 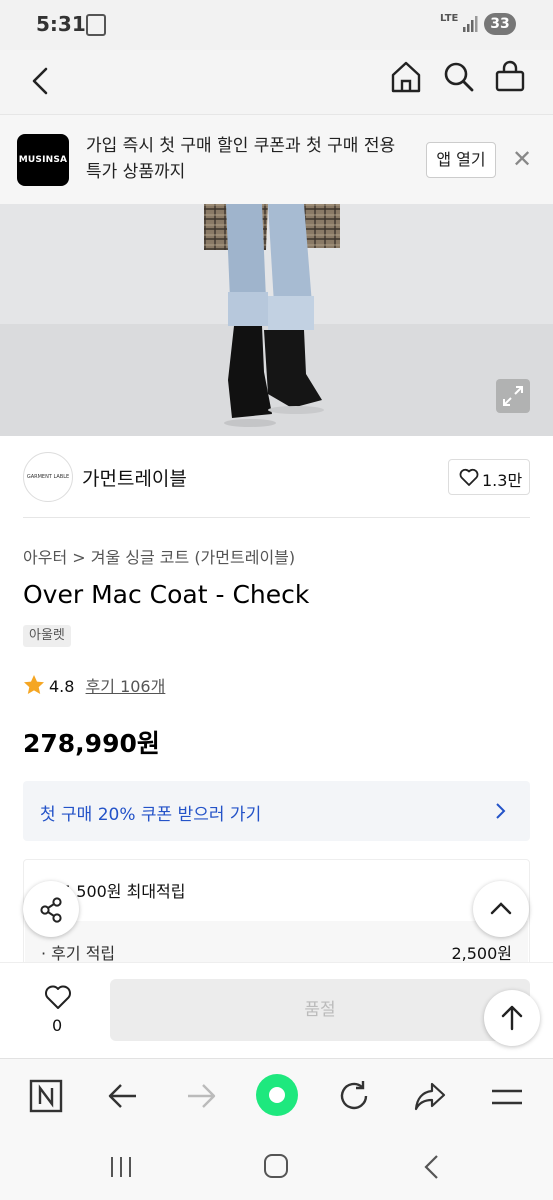 What do you see at coordinates (432, 1167) in the screenshot?
I see `system-back-icon` at bounding box center [432, 1167].